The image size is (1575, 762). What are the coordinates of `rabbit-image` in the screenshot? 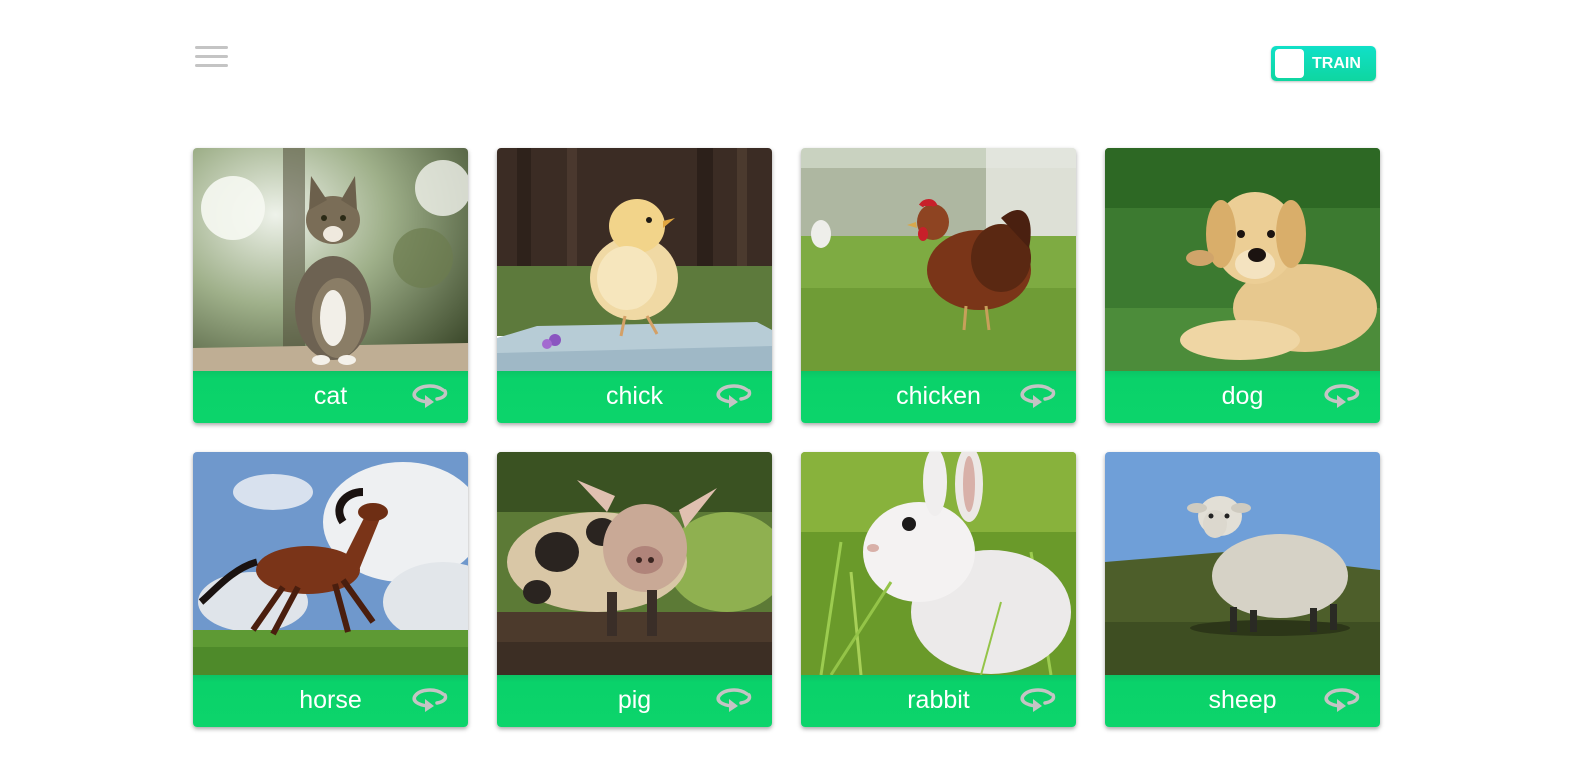 It's located at (938, 563).